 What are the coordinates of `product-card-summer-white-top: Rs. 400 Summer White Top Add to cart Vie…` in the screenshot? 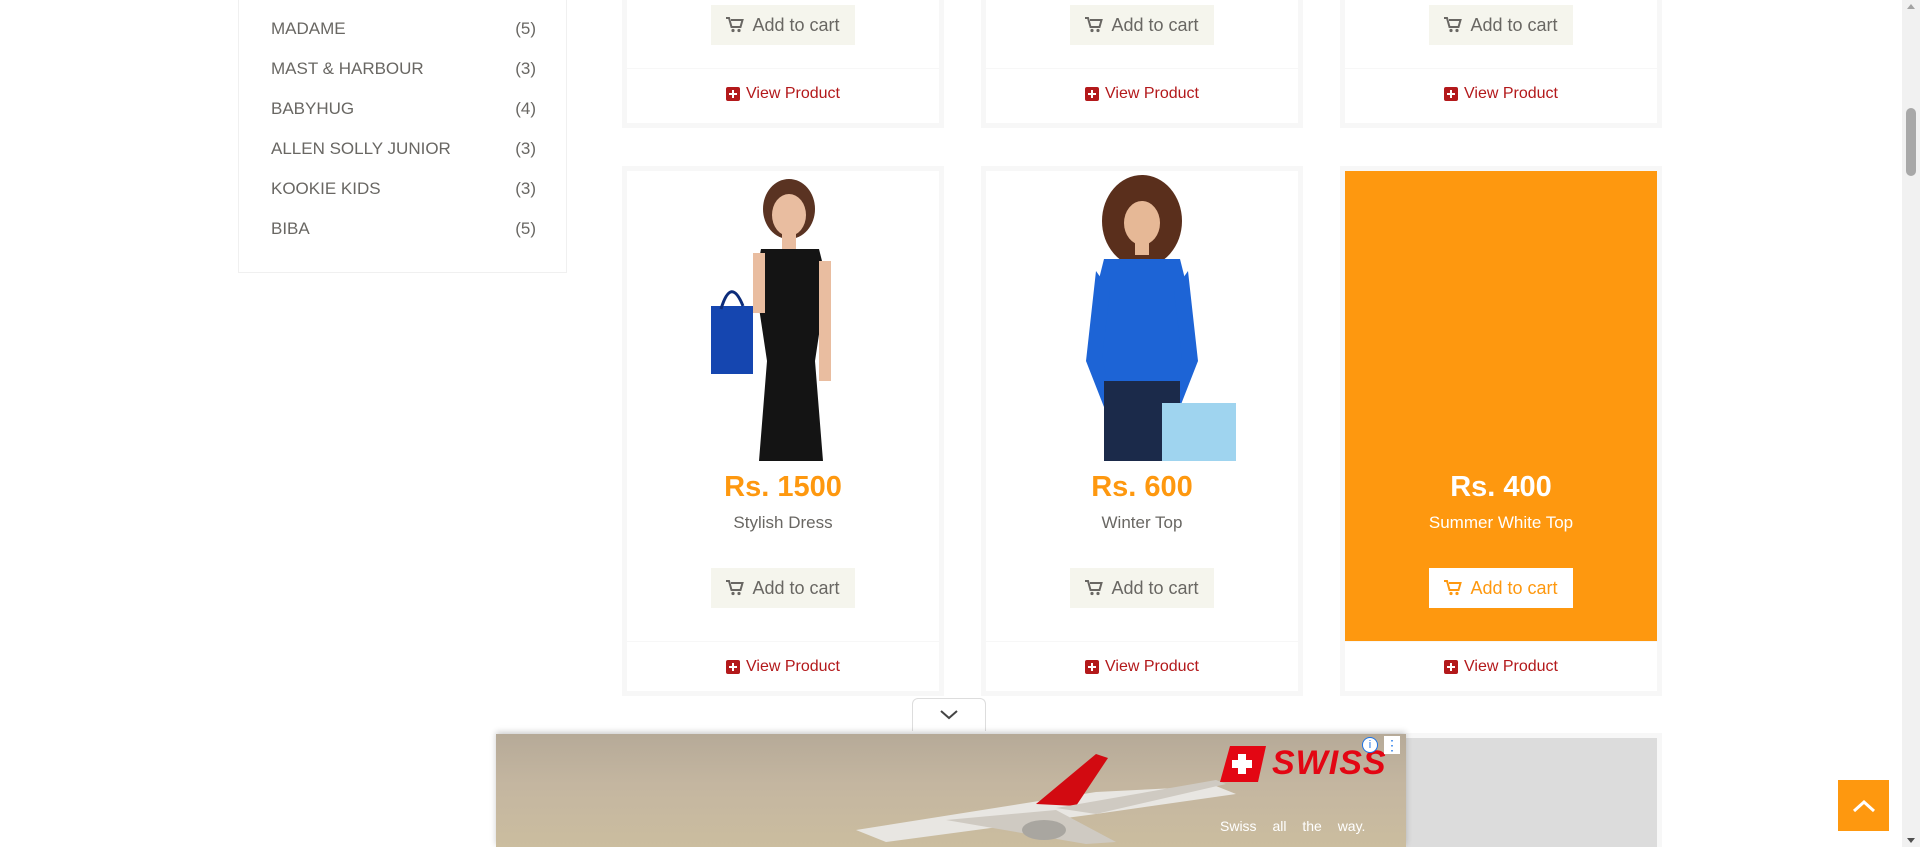 It's located at (1501, 431).